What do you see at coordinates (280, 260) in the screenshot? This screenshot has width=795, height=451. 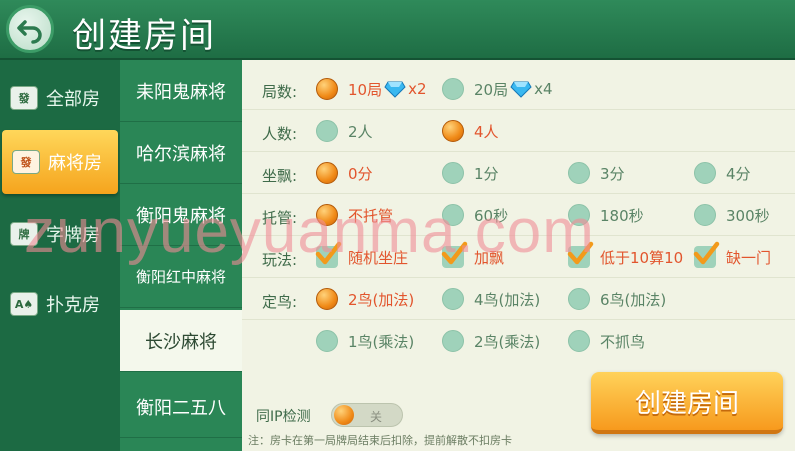 I see `row-label: 玩法:` at bounding box center [280, 260].